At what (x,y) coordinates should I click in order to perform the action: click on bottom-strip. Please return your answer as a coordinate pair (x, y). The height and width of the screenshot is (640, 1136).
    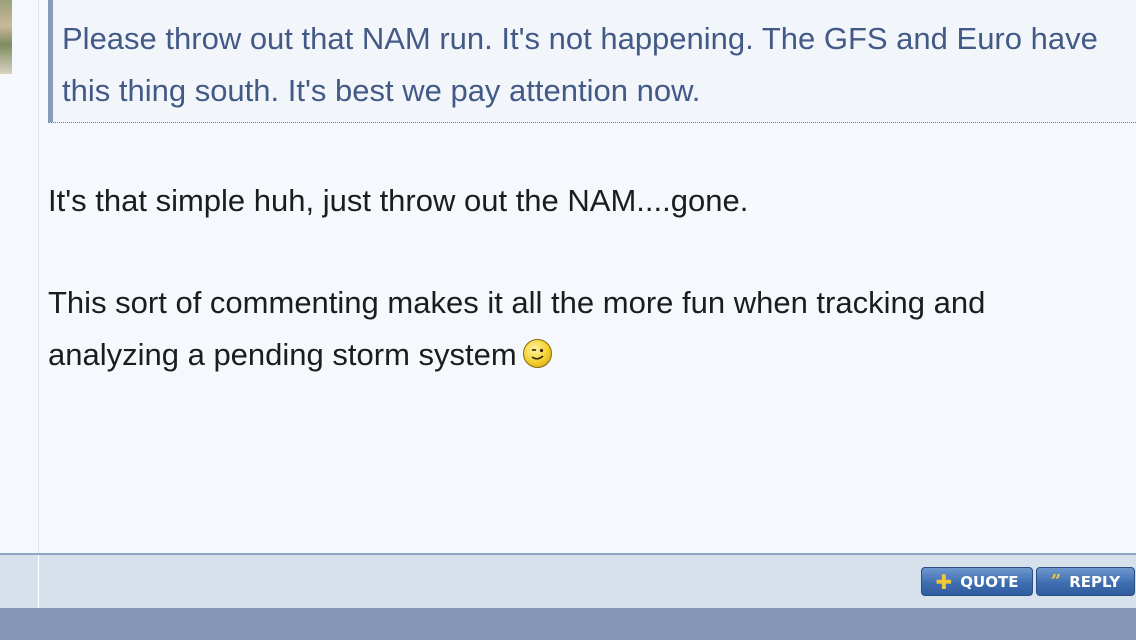
    Looking at the image, I should click on (568, 624).